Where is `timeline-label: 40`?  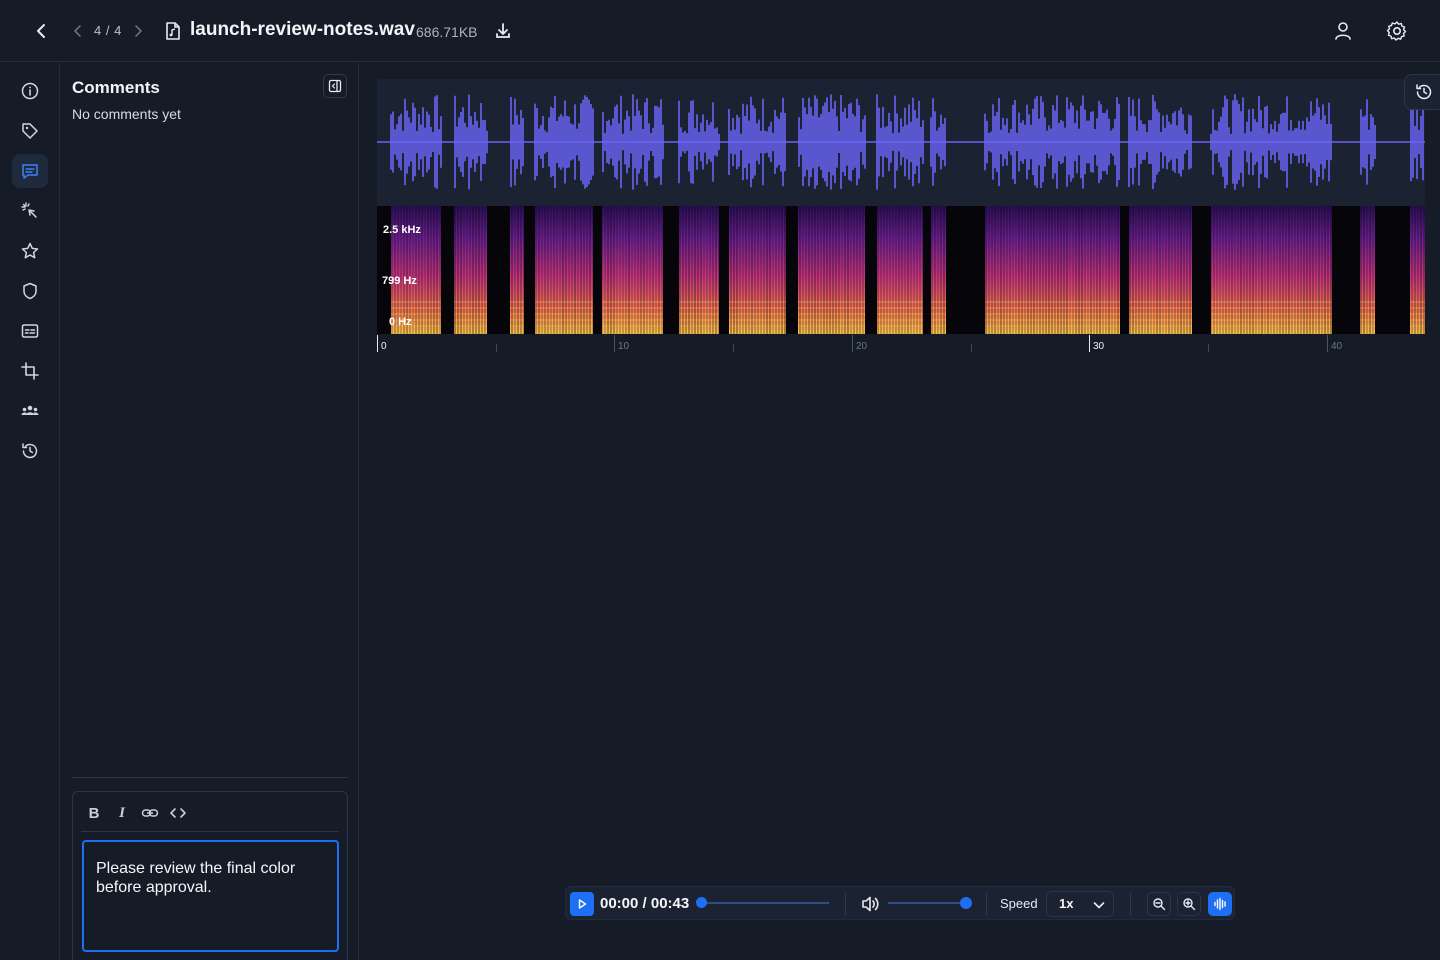
timeline-label: 40 is located at coordinates (1337, 346).